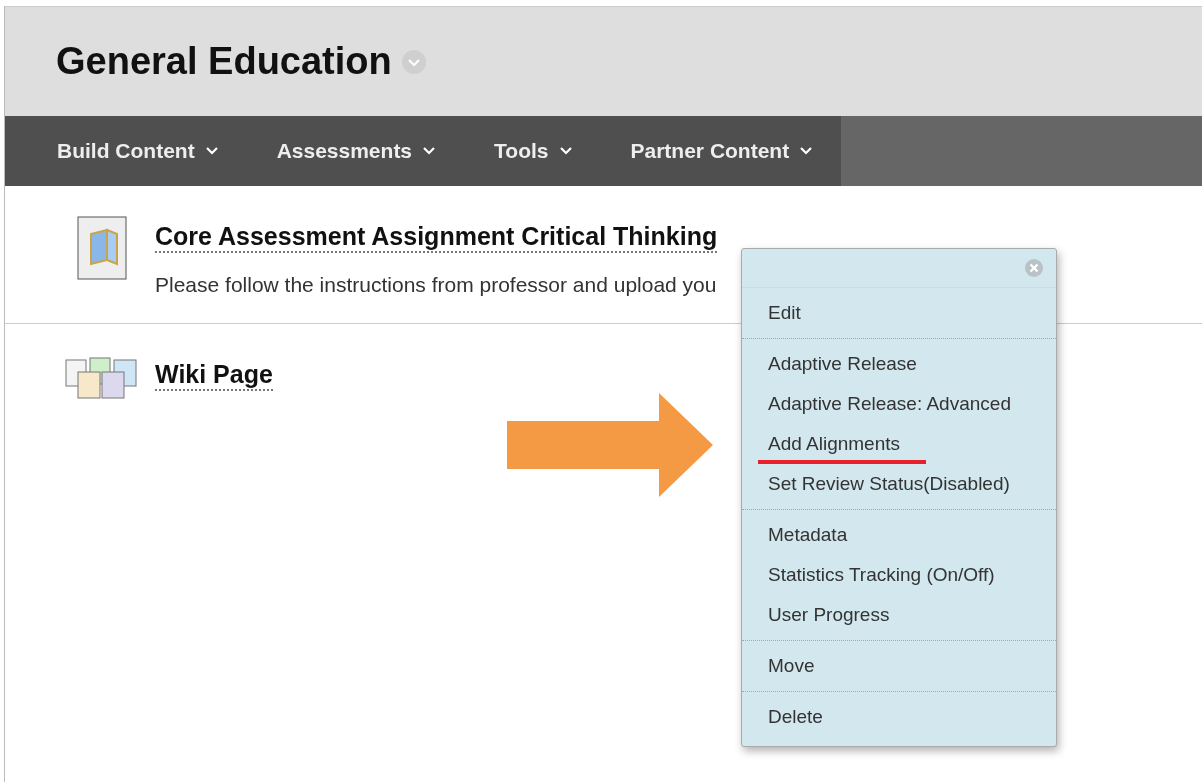 This screenshot has height=782, width=1202. What do you see at coordinates (355, 151) in the screenshot?
I see `nav-menu-button: Assessments` at bounding box center [355, 151].